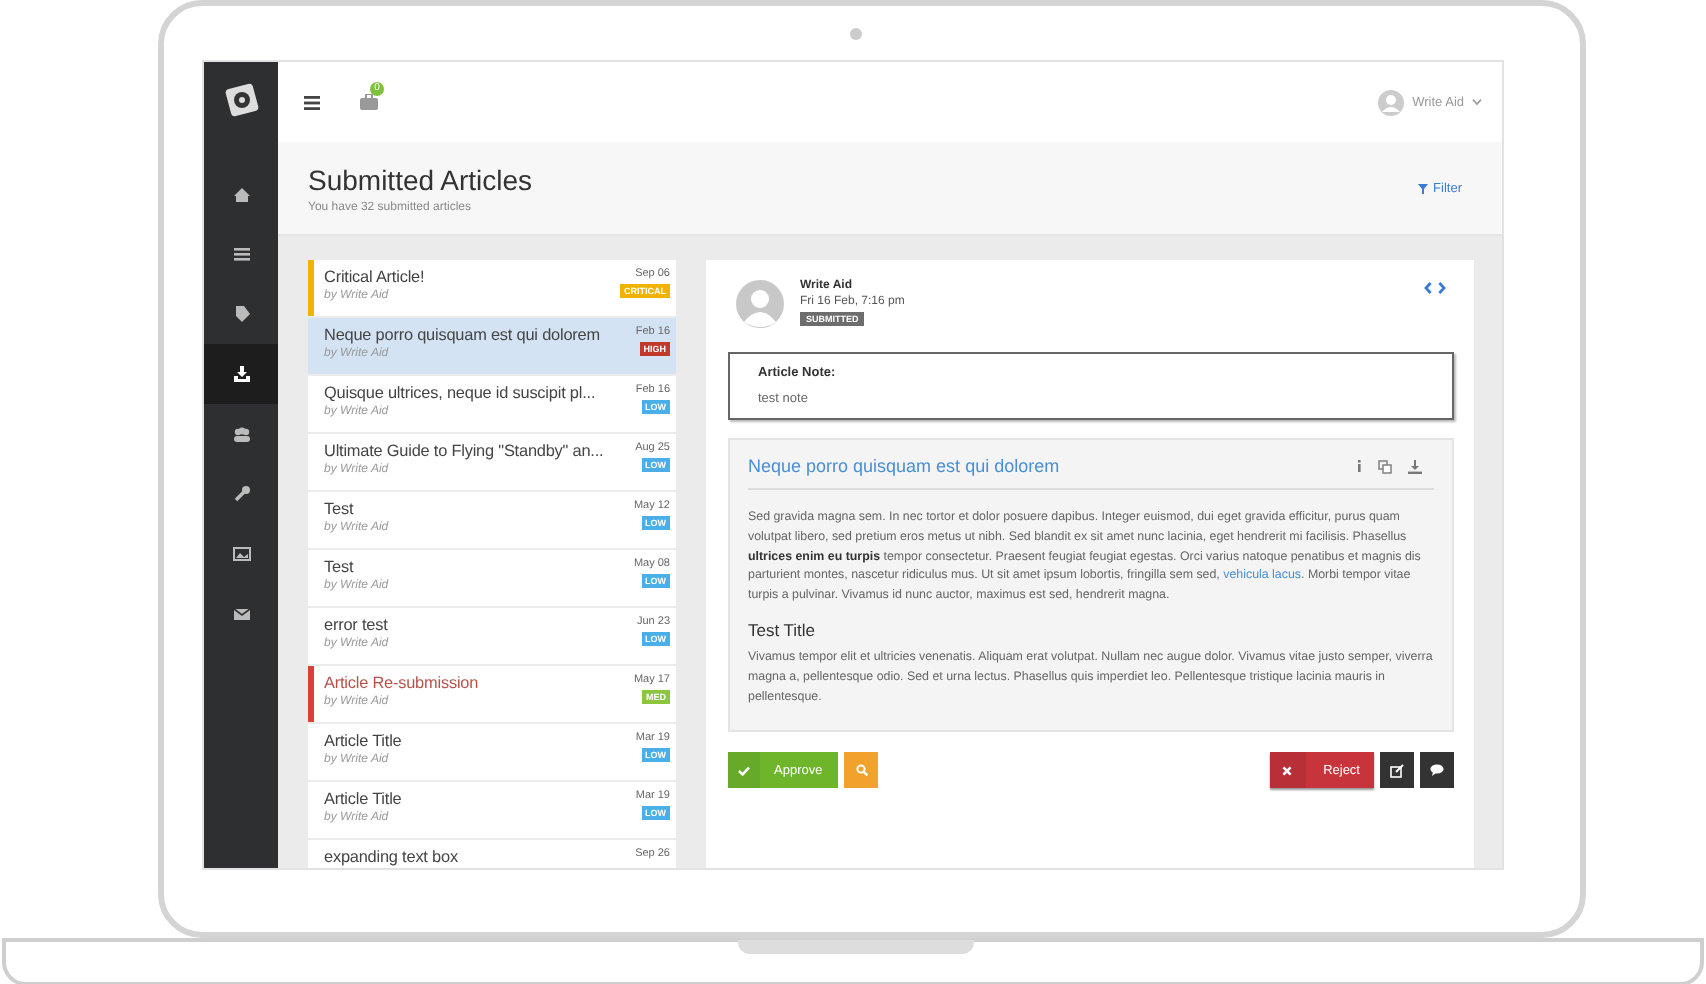  I want to click on users-icon, so click(241, 434).